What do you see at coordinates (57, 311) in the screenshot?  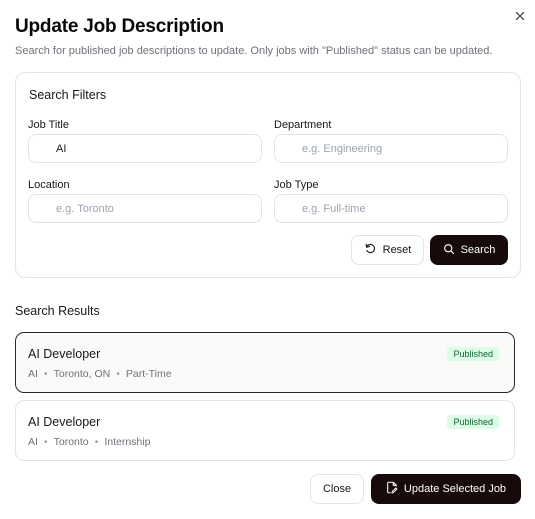 I see `search-results-title: Search Results` at bounding box center [57, 311].